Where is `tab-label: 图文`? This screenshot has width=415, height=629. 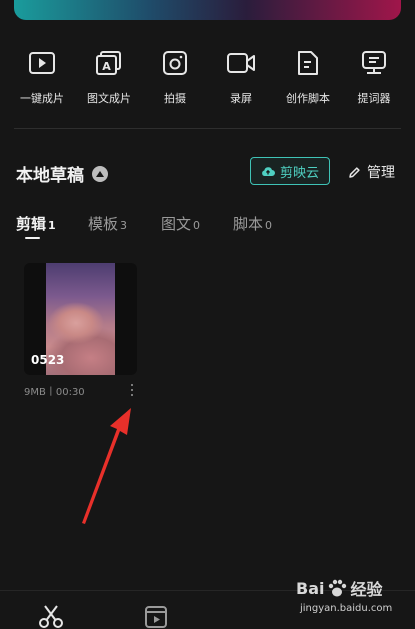
tab-label: 图文 is located at coordinates (176, 224).